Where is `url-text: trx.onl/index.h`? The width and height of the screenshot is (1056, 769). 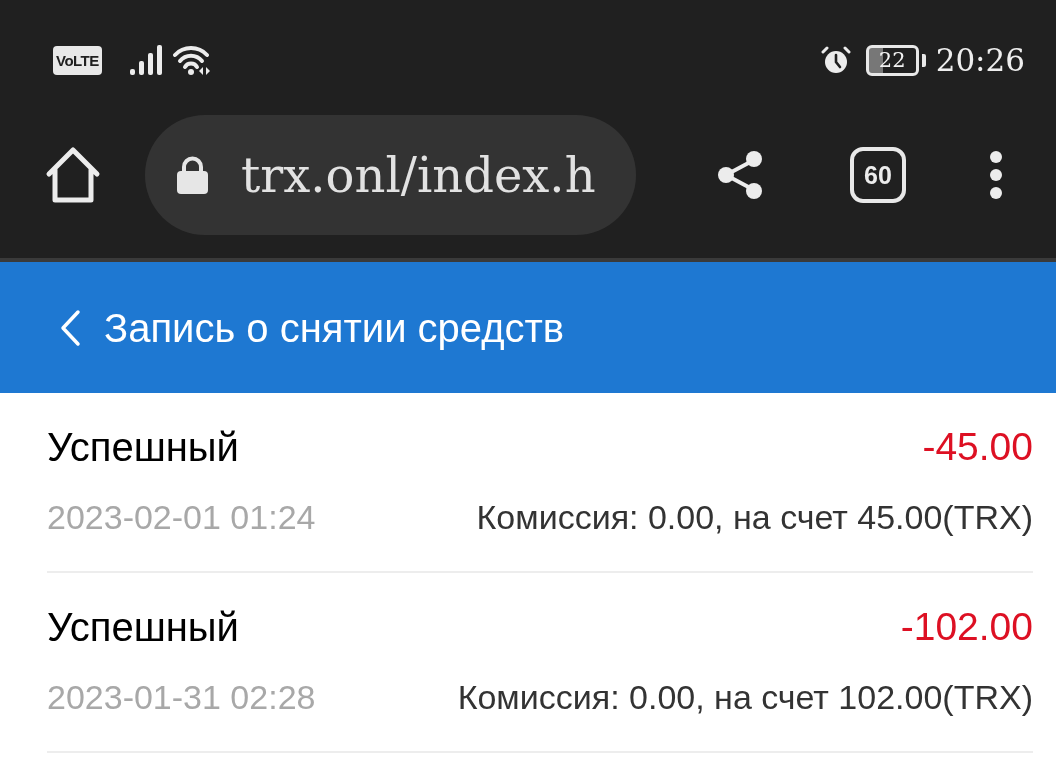
url-text: trx.onl/index.h is located at coordinates (418, 175).